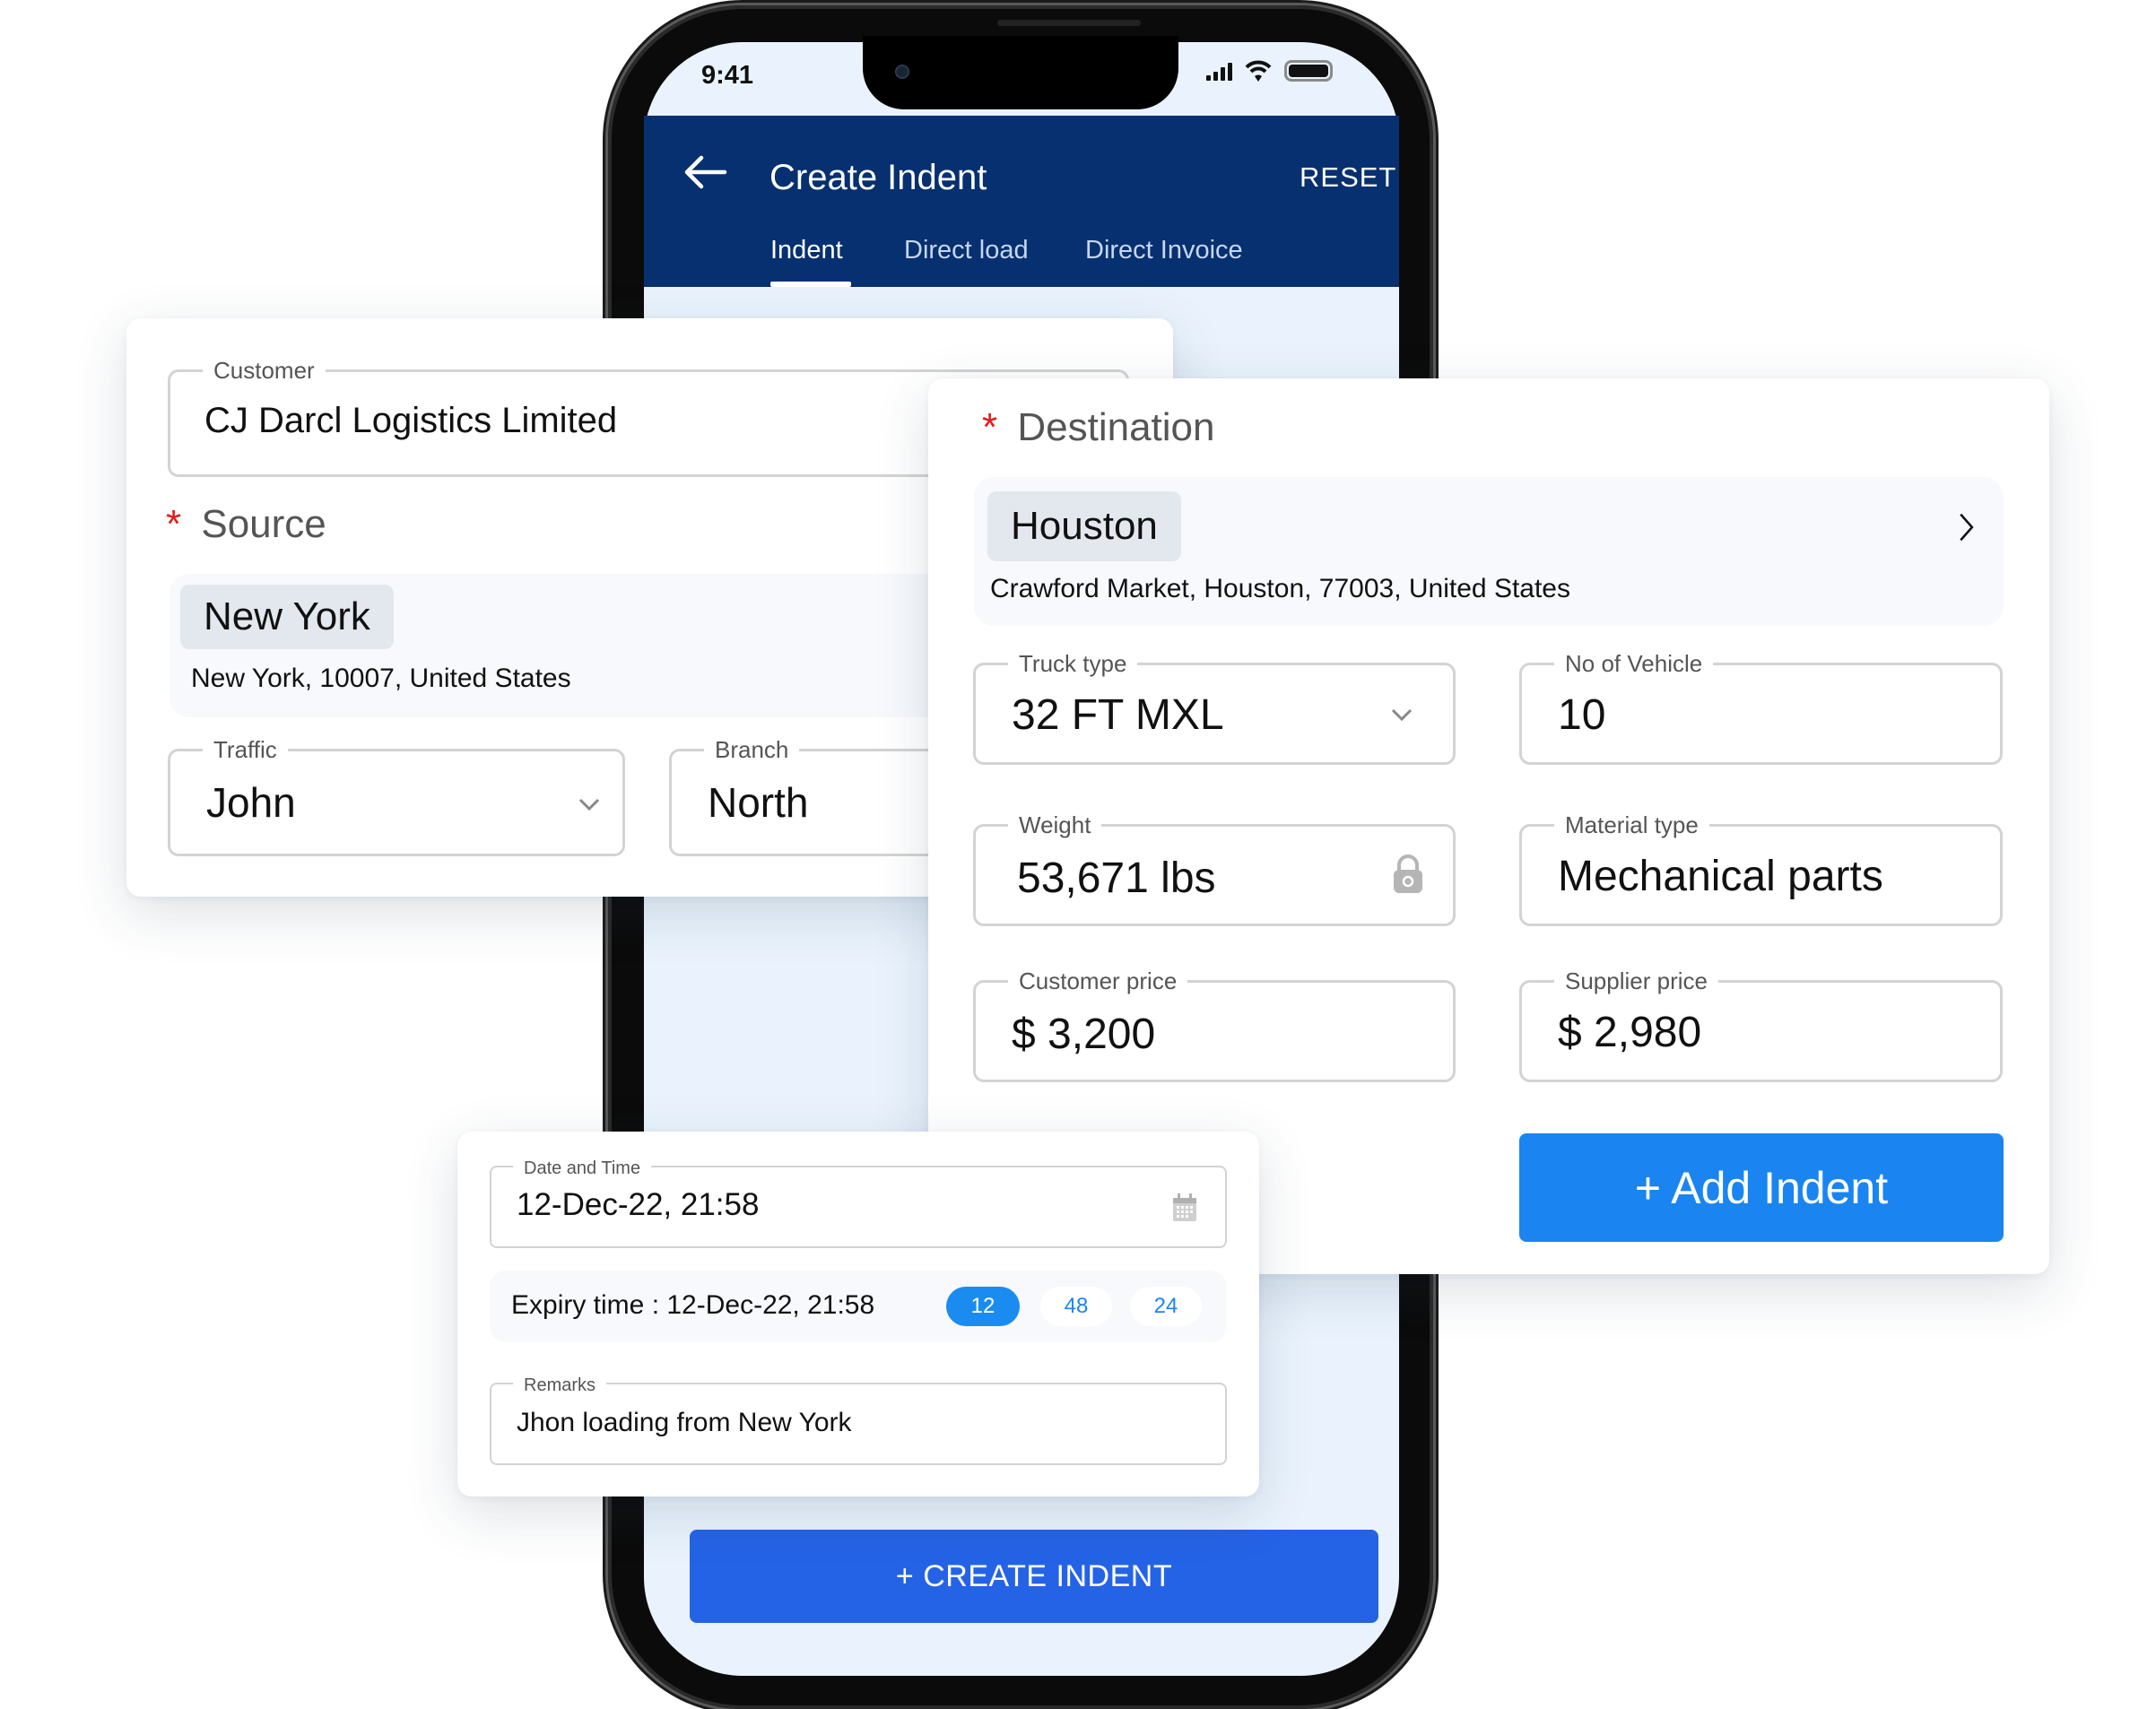  Describe the element at coordinates (1408, 873) in the screenshot. I see `lock-icon` at that location.